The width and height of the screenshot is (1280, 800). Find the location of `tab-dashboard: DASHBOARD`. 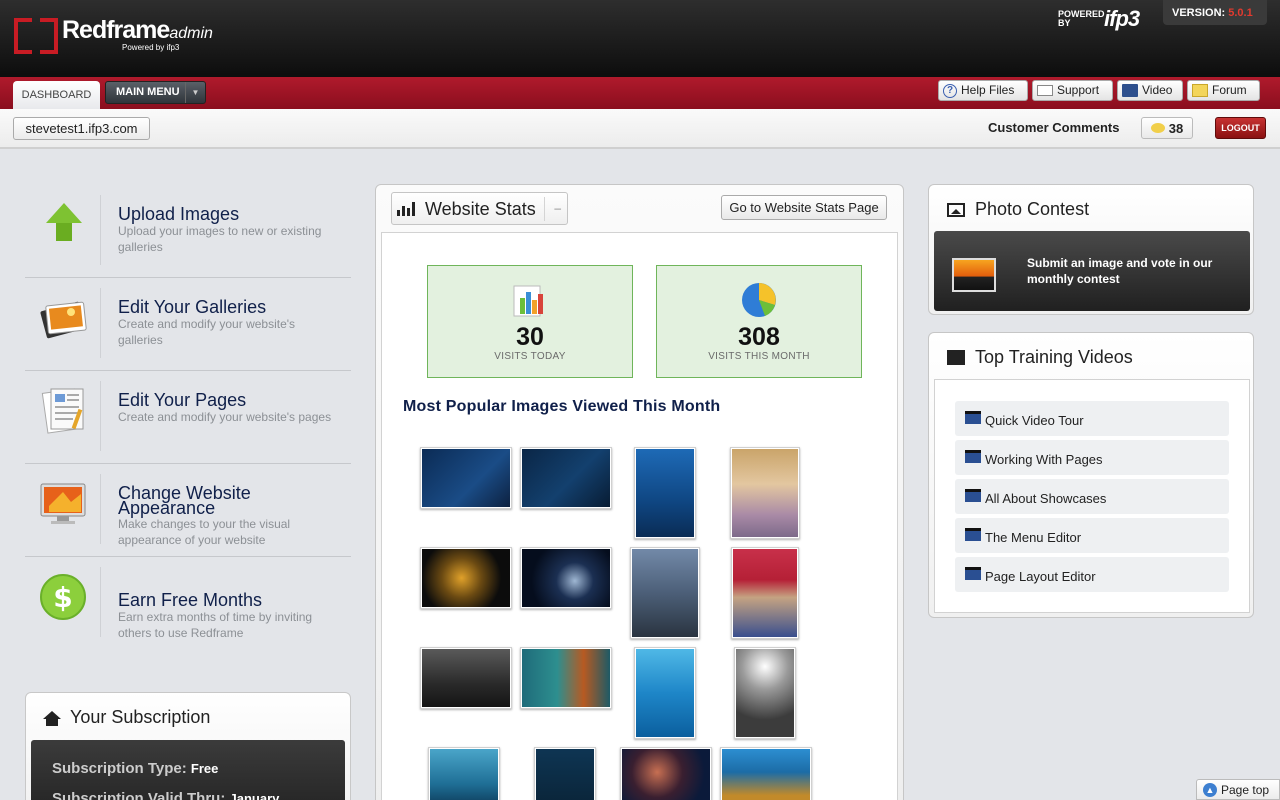

tab-dashboard: DASHBOARD is located at coordinates (56, 95).